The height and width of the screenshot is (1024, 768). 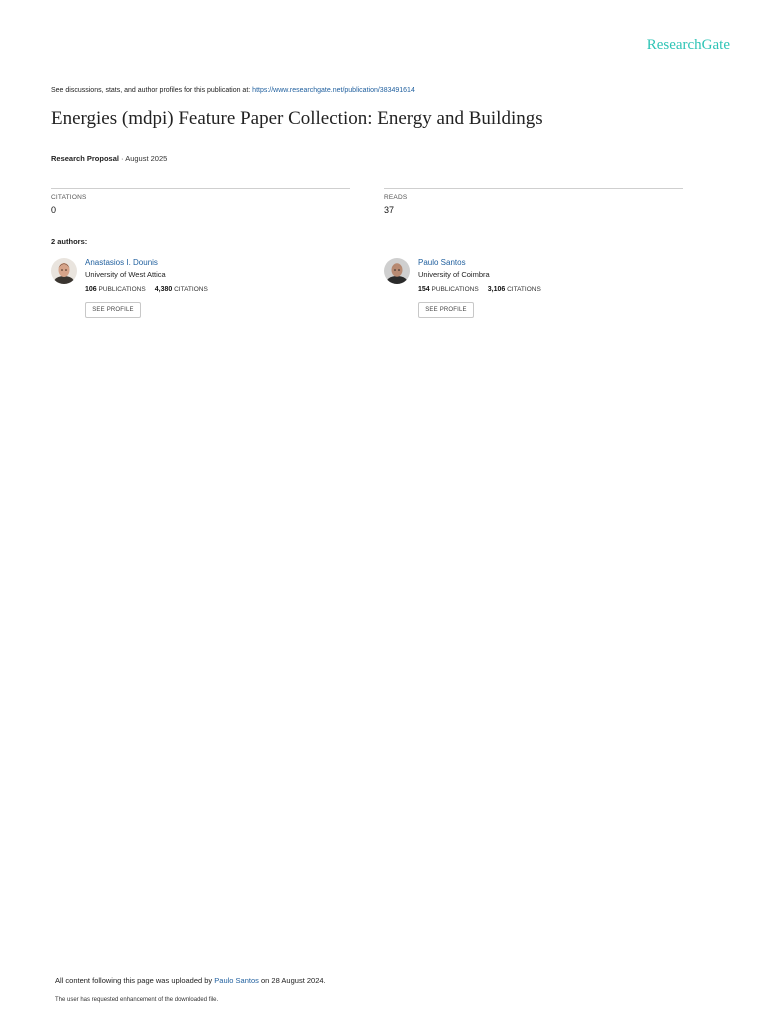 What do you see at coordinates (163, 289) in the screenshot?
I see `author-citations-count: 4,380` at bounding box center [163, 289].